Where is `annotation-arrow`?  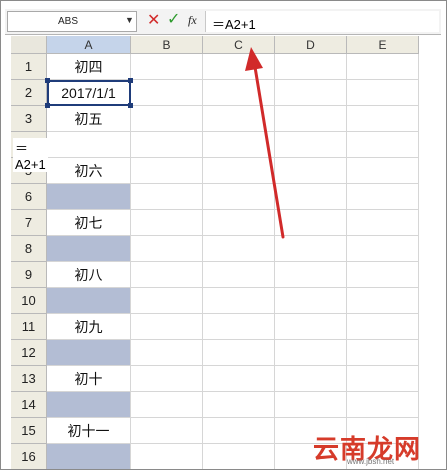 annotation-arrow is located at coordinates (265, 143).